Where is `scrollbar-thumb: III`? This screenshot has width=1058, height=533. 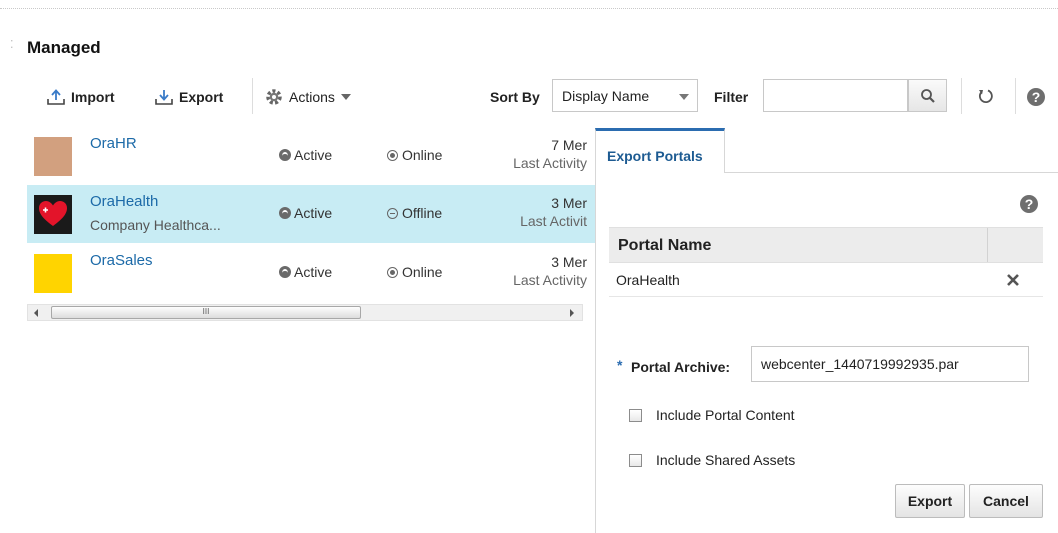
scrollbar-thumb: III is located at coordinates (206, 312).